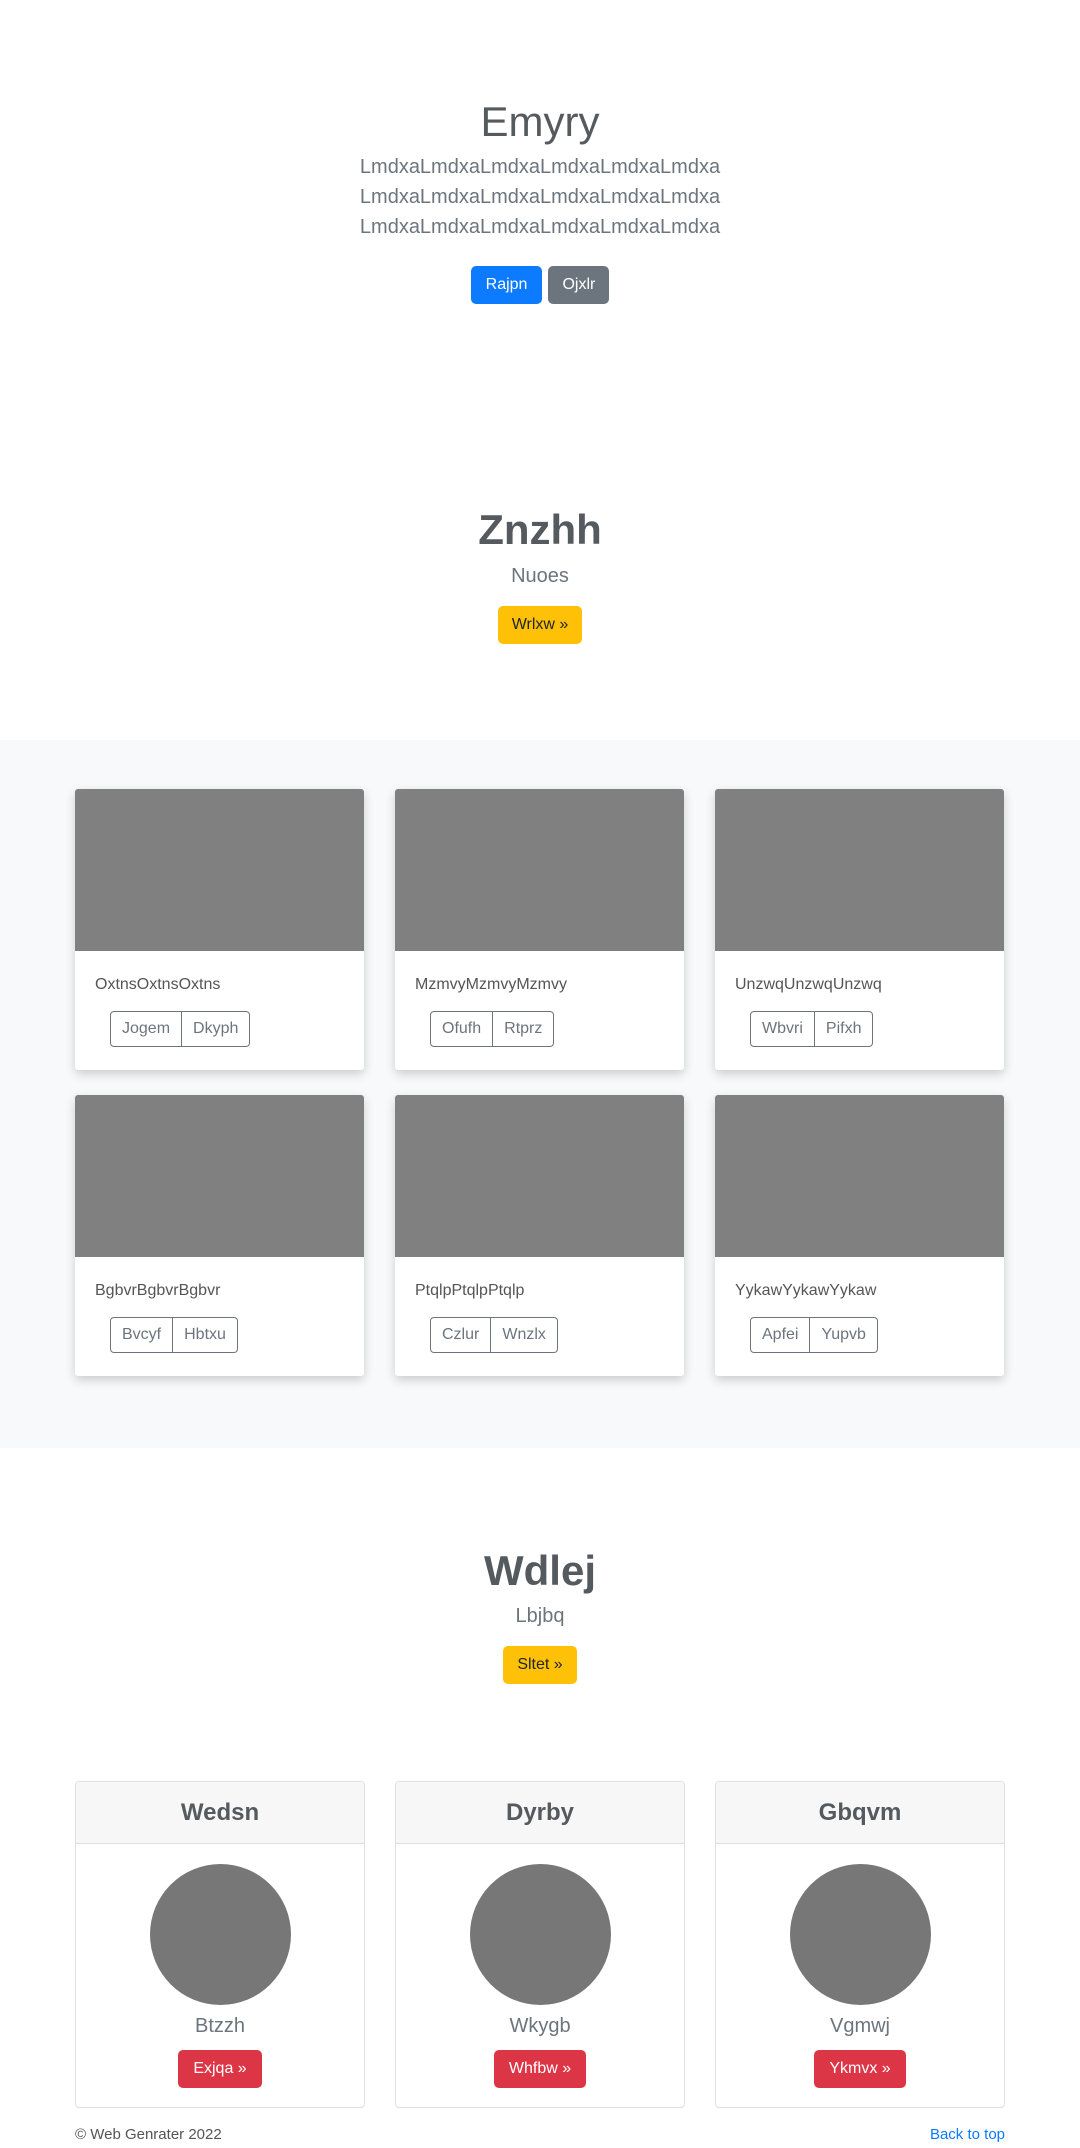  I want to click on section1-title: Znzhh, so click(540, 529).